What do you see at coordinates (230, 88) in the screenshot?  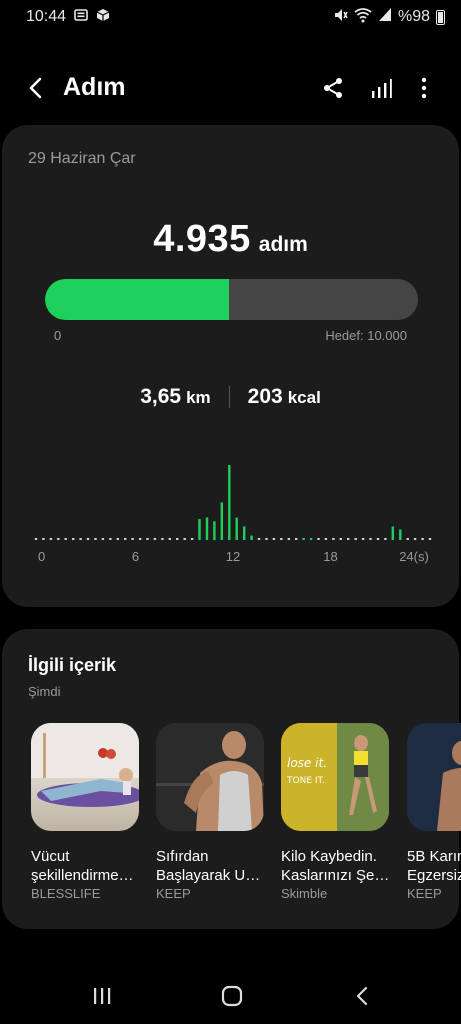 I see `app-header: Adım` at bounding box center [230, 88].